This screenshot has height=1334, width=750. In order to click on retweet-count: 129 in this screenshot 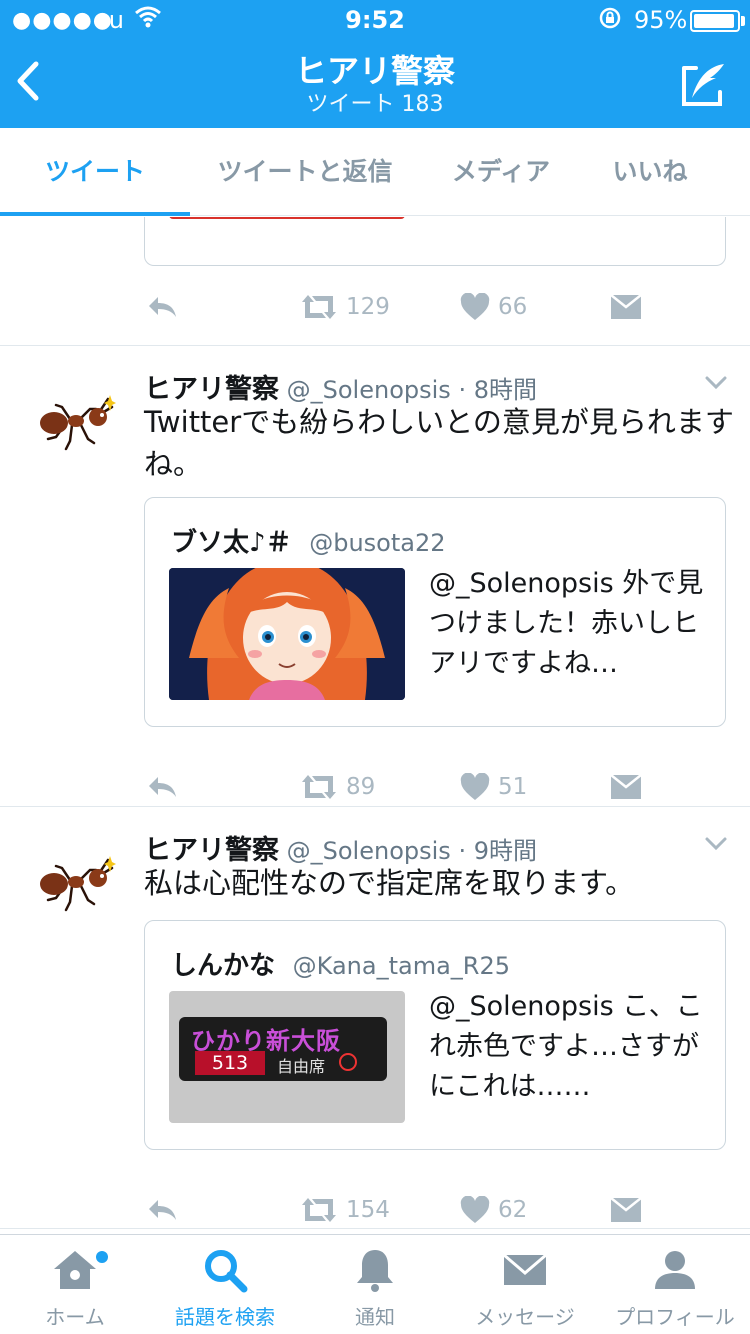, I will do `click(368, 307)`.